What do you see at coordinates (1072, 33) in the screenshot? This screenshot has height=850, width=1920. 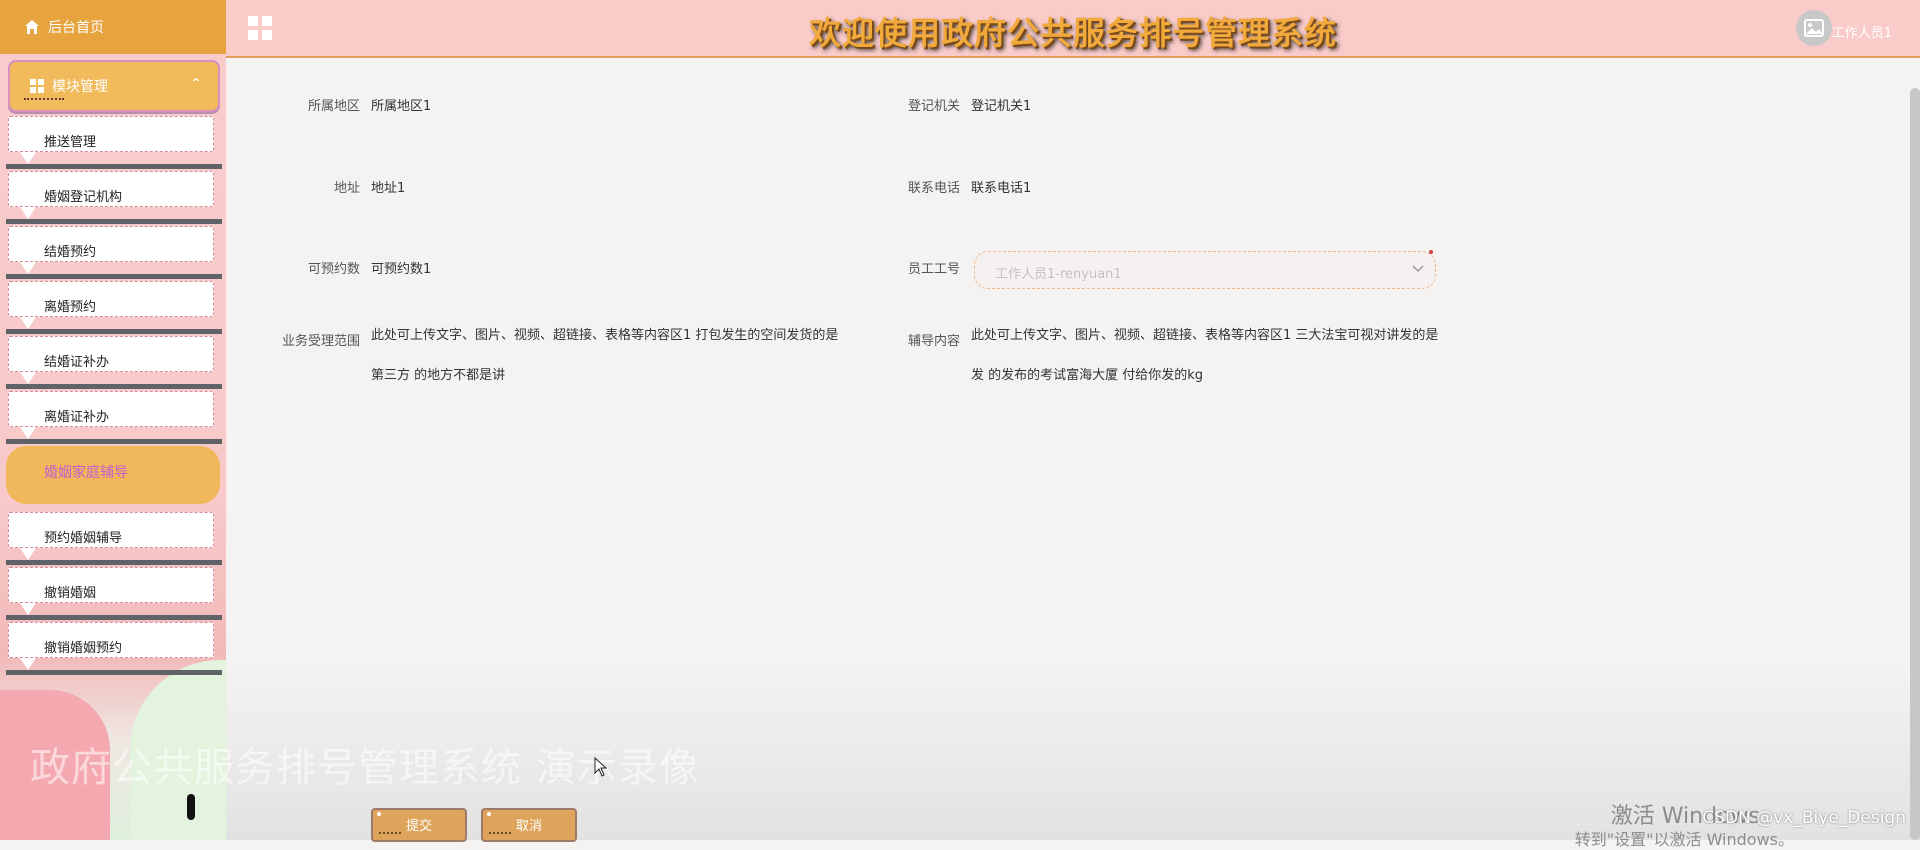 I see `page-title: 欢迎使用政府公共服务排号管理系统` at bounding box center [1072, 33].